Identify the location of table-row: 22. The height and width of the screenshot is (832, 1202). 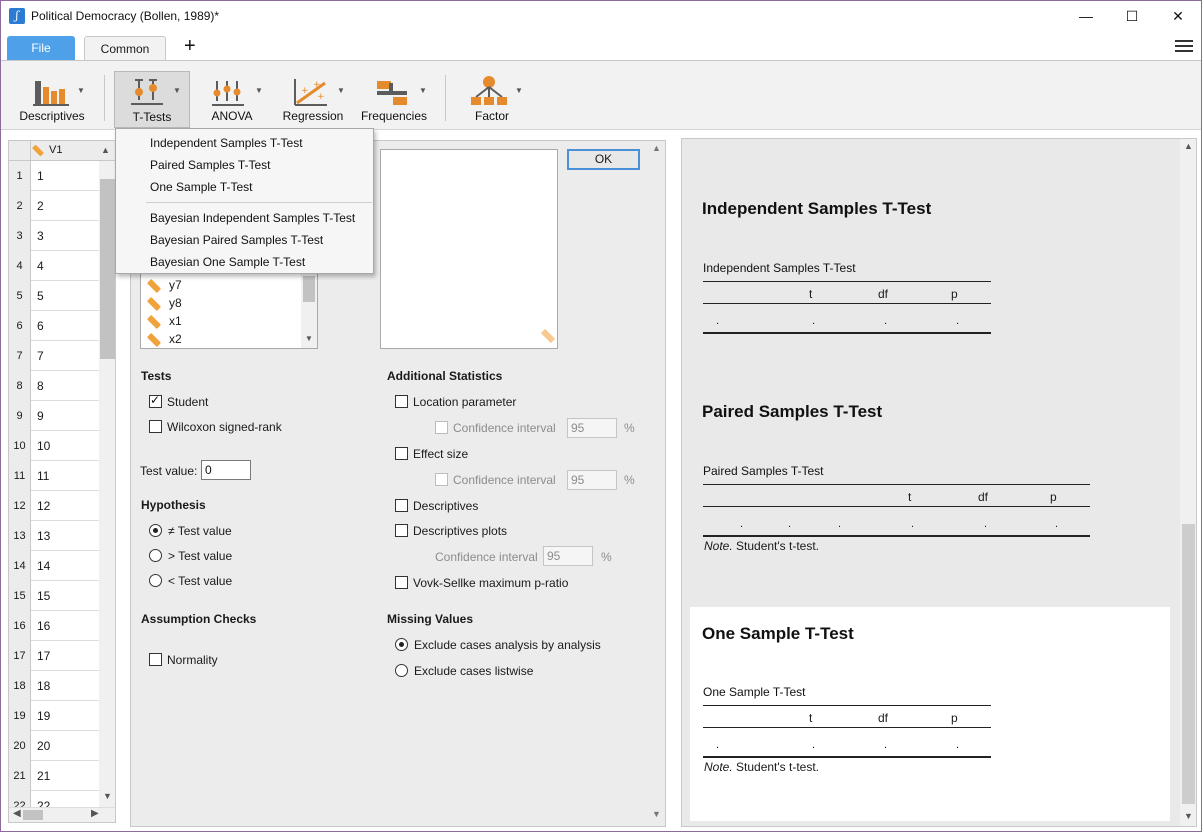
(54, 206).